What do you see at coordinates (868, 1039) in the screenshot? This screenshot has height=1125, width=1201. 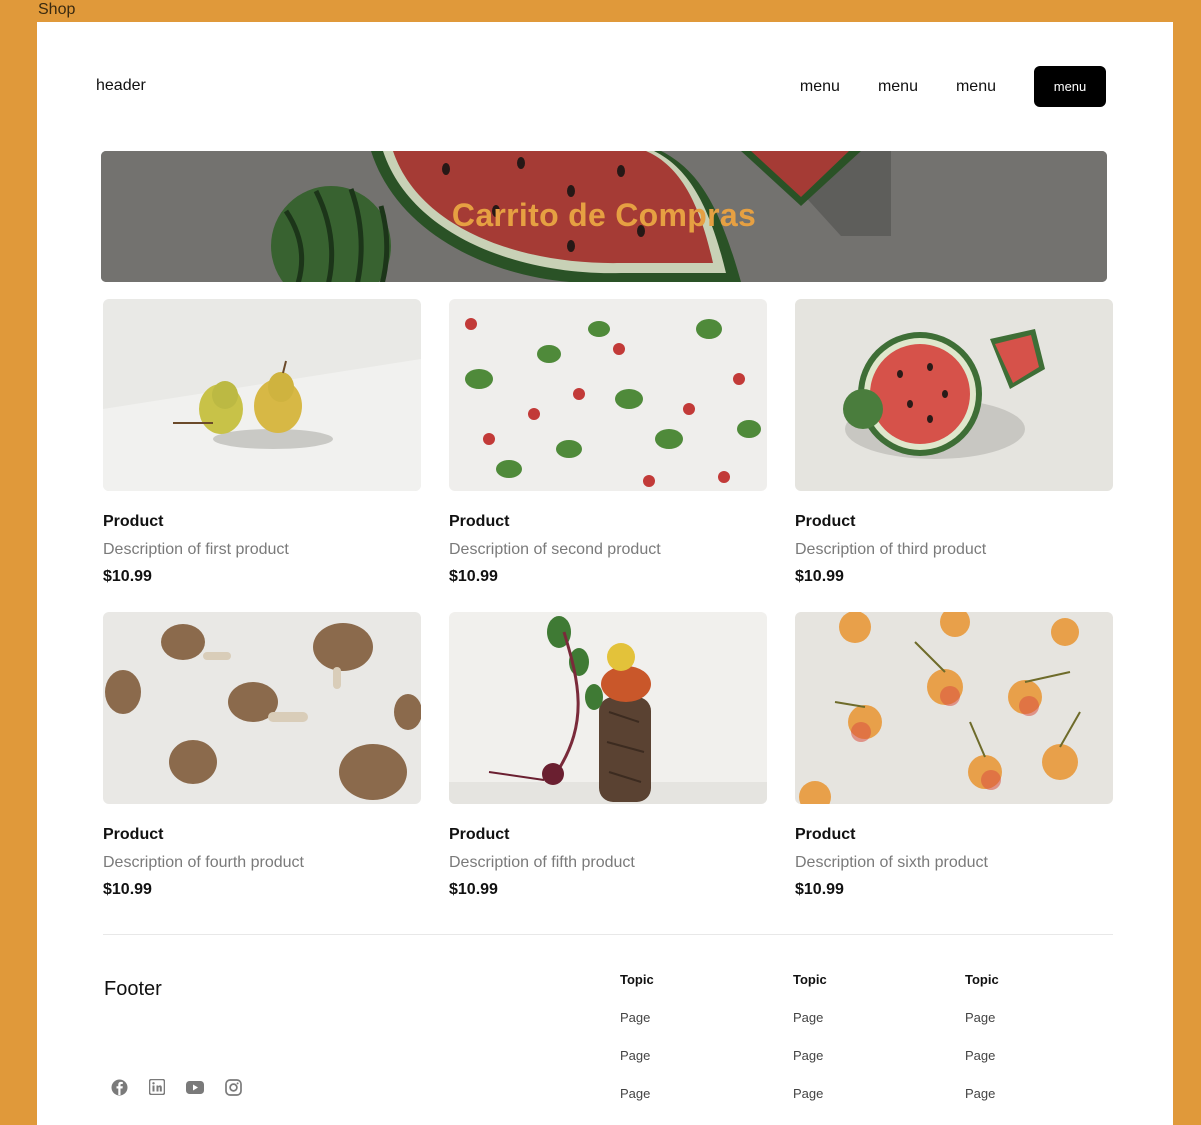 I see `footer-column-2: Topic Page Page Page` at bounding box center [868, 1039].